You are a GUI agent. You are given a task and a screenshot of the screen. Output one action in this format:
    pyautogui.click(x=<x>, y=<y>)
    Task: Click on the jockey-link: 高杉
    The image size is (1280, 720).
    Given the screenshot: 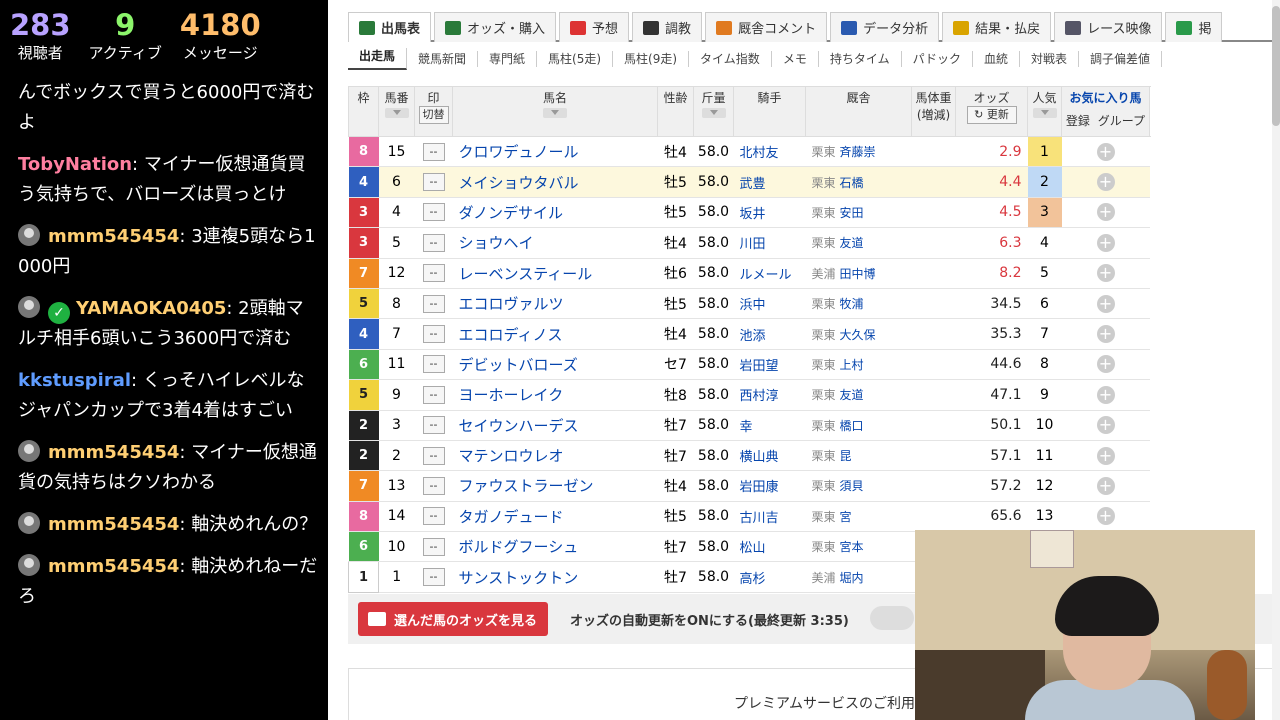 What is the action you would take?
    pyautogui.click(x=769, y=577)
    